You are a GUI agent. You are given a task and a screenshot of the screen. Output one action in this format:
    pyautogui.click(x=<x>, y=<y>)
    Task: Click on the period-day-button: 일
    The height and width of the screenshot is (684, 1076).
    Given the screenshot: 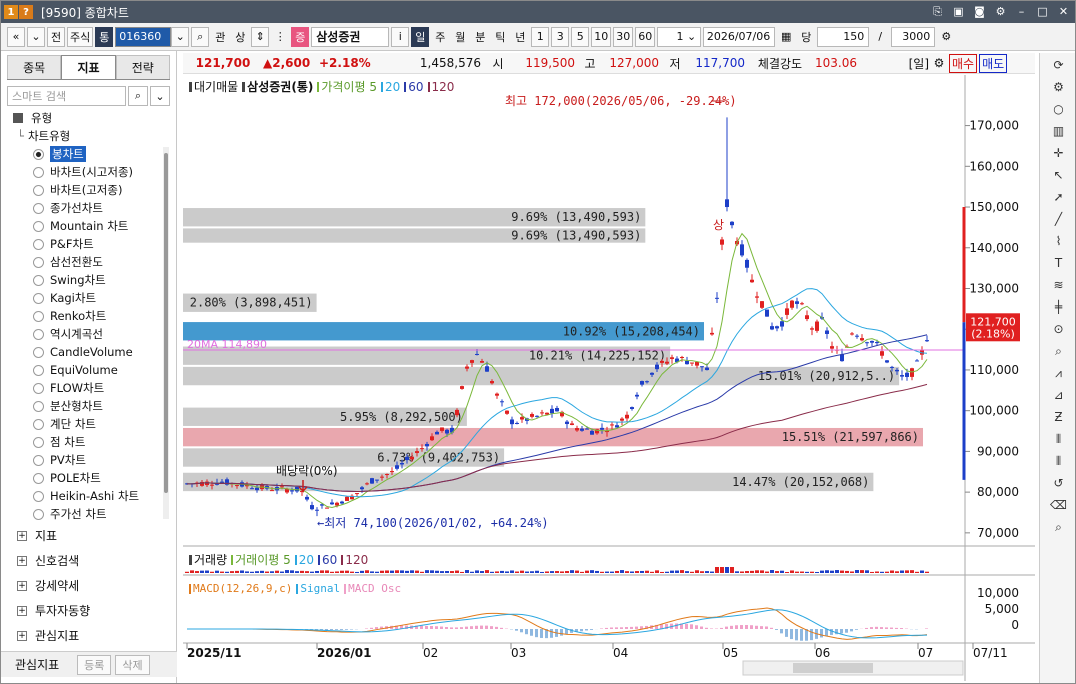 What is the action you would take?
    pyautogui.click(x=420, y=36)
    